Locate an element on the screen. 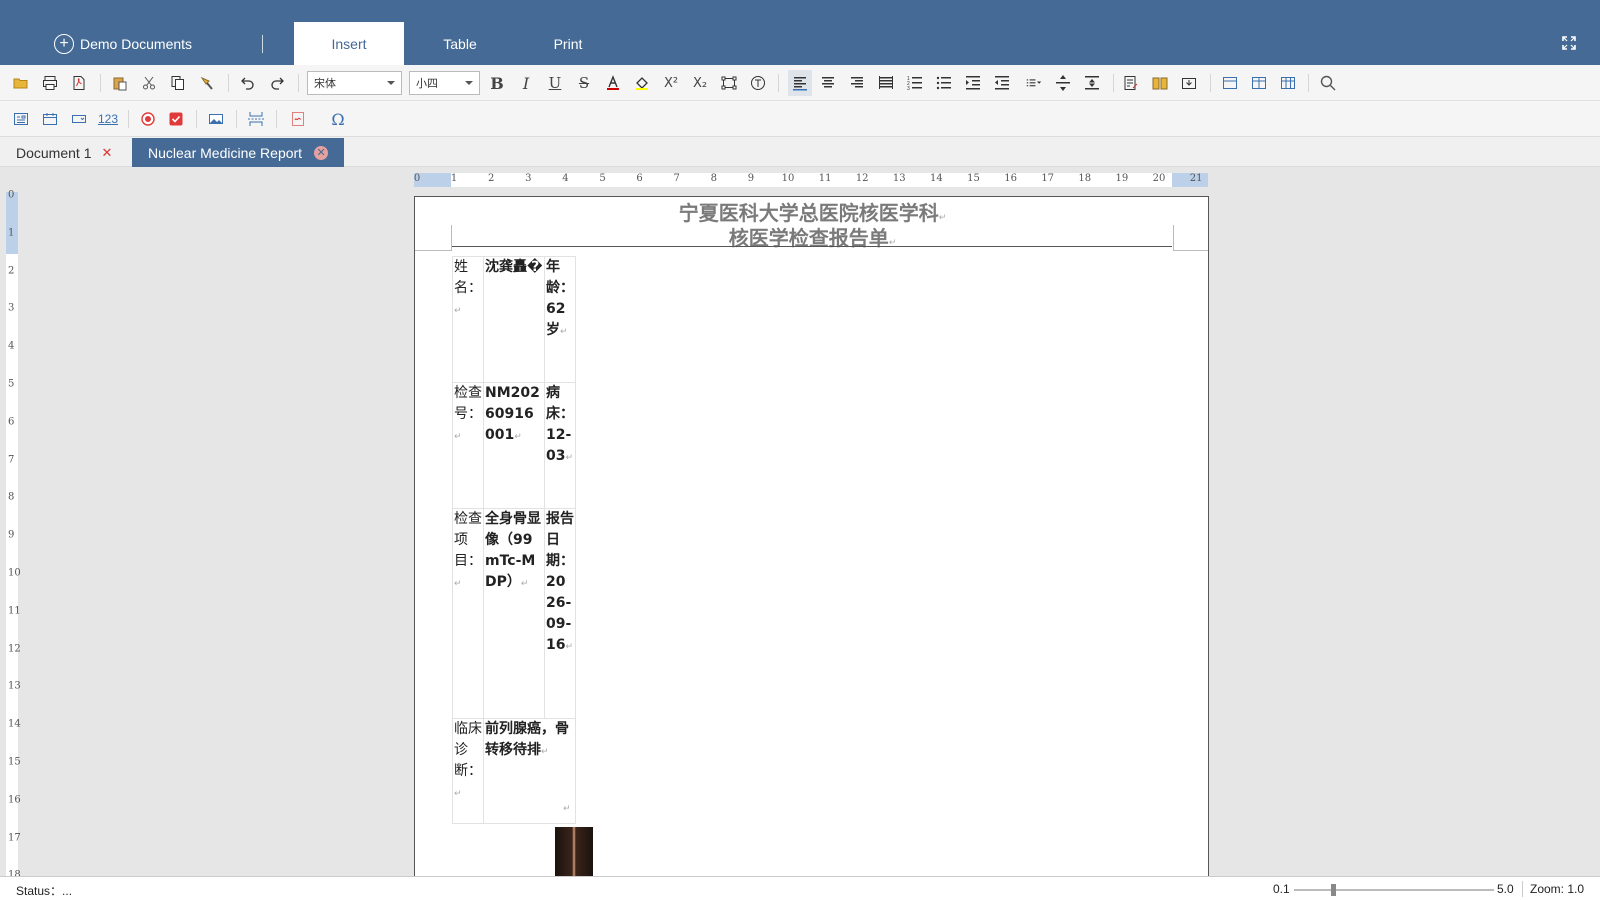 This screenshot has width=1600, height=900. columns-three-icon is located at coordinates (1288, 83).